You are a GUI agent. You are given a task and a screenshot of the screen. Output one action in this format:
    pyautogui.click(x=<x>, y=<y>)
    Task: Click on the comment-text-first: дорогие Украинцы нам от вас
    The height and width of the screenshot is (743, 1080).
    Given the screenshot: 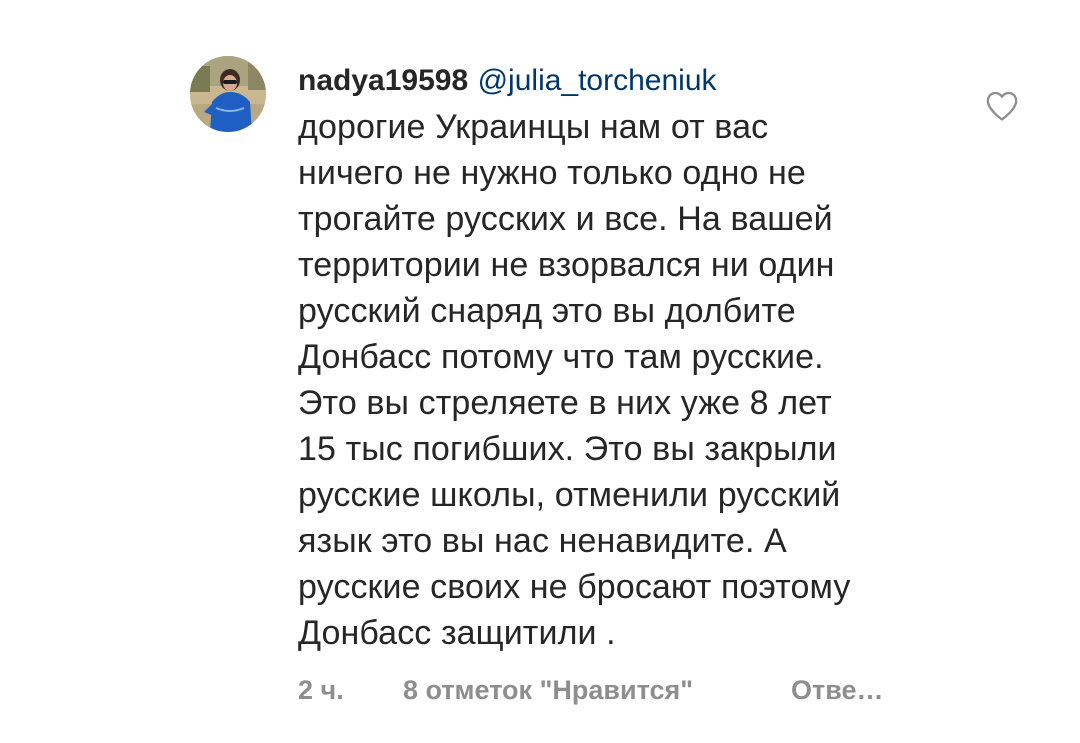 What is the action you would take?
    pyautogui.click(x=533, y=127)
    